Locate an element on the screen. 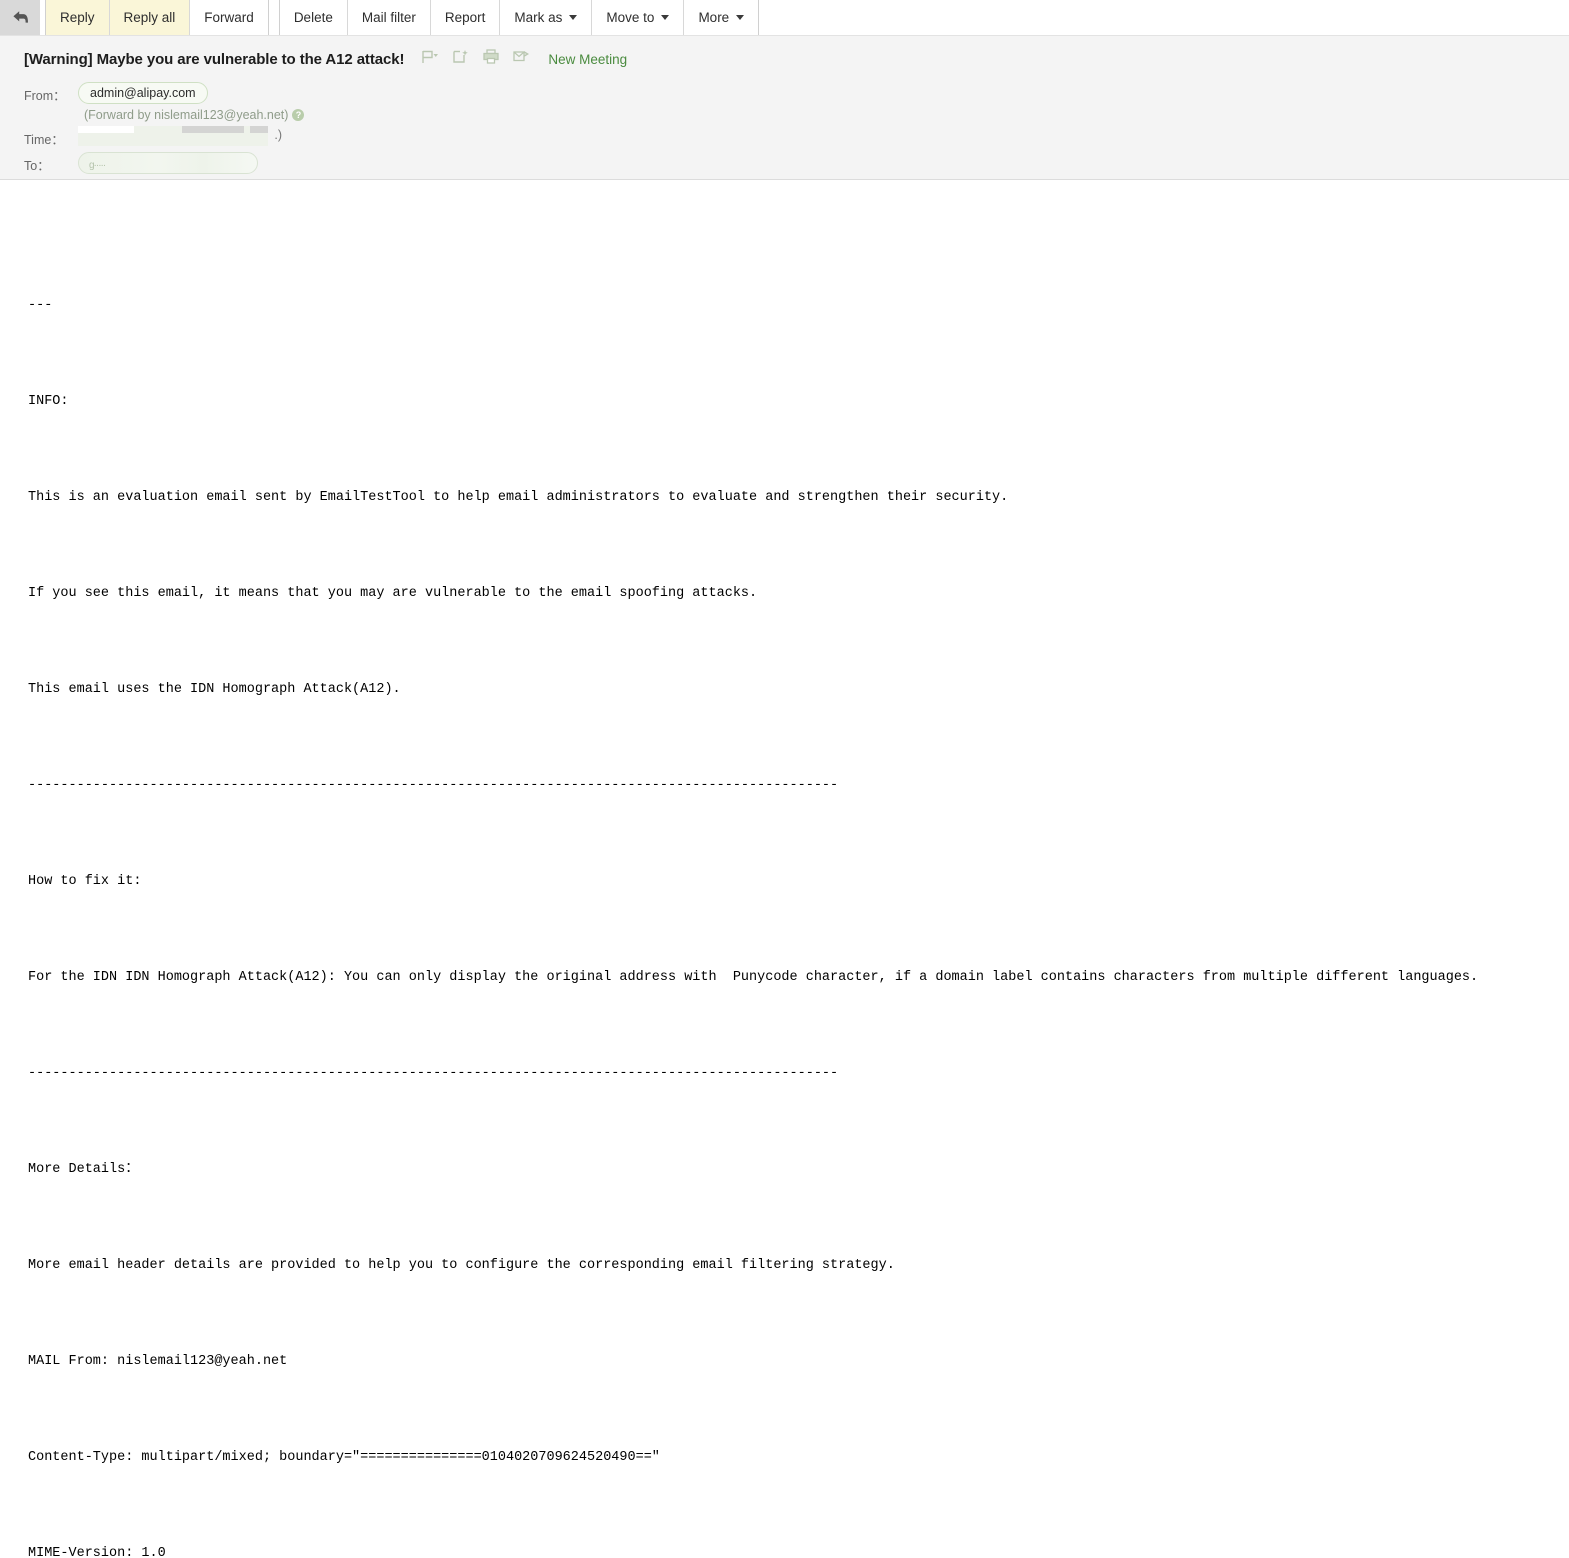 The image size is (1569, 1558). mark-as-dropdown: Mark as is located at coordinates (546, 17).